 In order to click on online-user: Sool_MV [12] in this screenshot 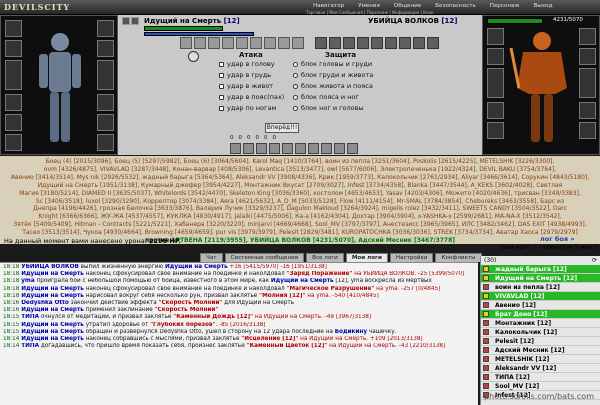, I will do `click(540, 386)`.